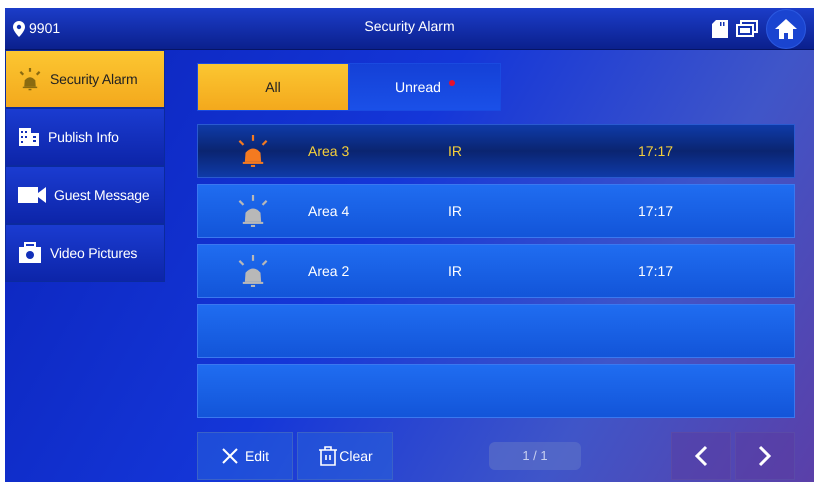 The width and height of the screenshot is (814, 482). I want to click on location-pin-icon, so click(19, 28).